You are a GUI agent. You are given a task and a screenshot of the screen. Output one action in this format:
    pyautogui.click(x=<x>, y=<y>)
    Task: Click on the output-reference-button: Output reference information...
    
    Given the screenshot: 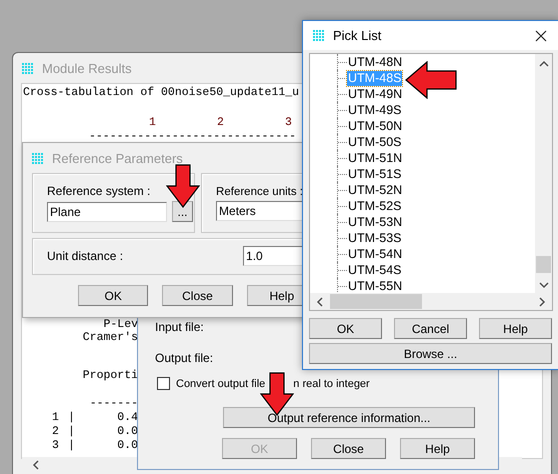 What is the action you would take?
    pyautogui.click(x=349, y=417)
    